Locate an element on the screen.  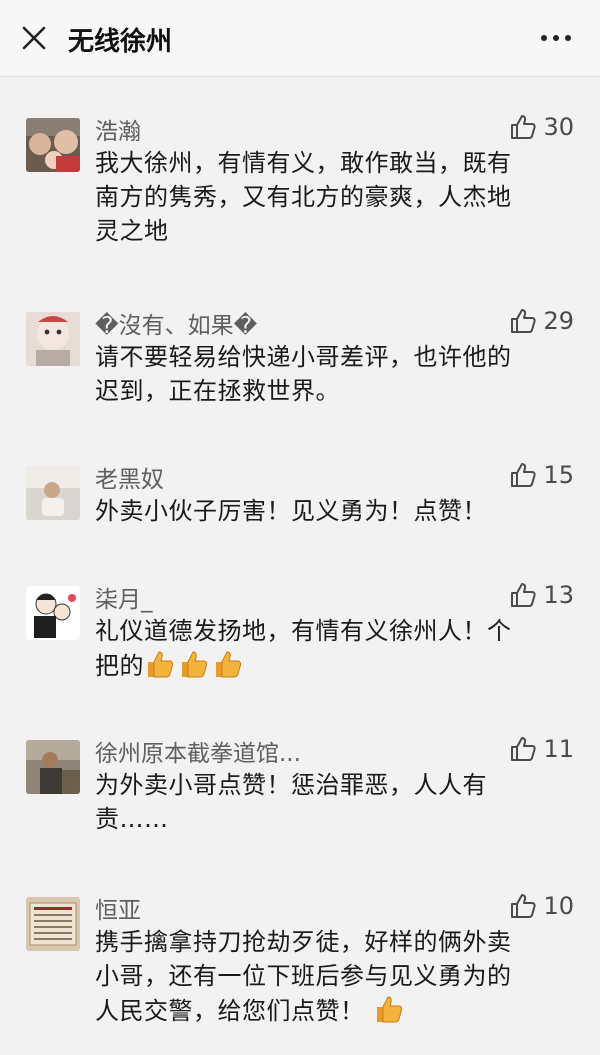
like-button: 10 is located at coordinates (541, 906).